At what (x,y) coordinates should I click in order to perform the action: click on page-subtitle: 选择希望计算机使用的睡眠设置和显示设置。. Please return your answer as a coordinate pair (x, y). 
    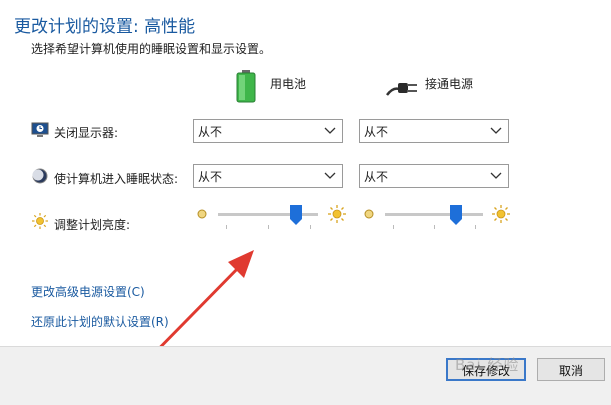
    Looking at the image, I should click on (151, 49).